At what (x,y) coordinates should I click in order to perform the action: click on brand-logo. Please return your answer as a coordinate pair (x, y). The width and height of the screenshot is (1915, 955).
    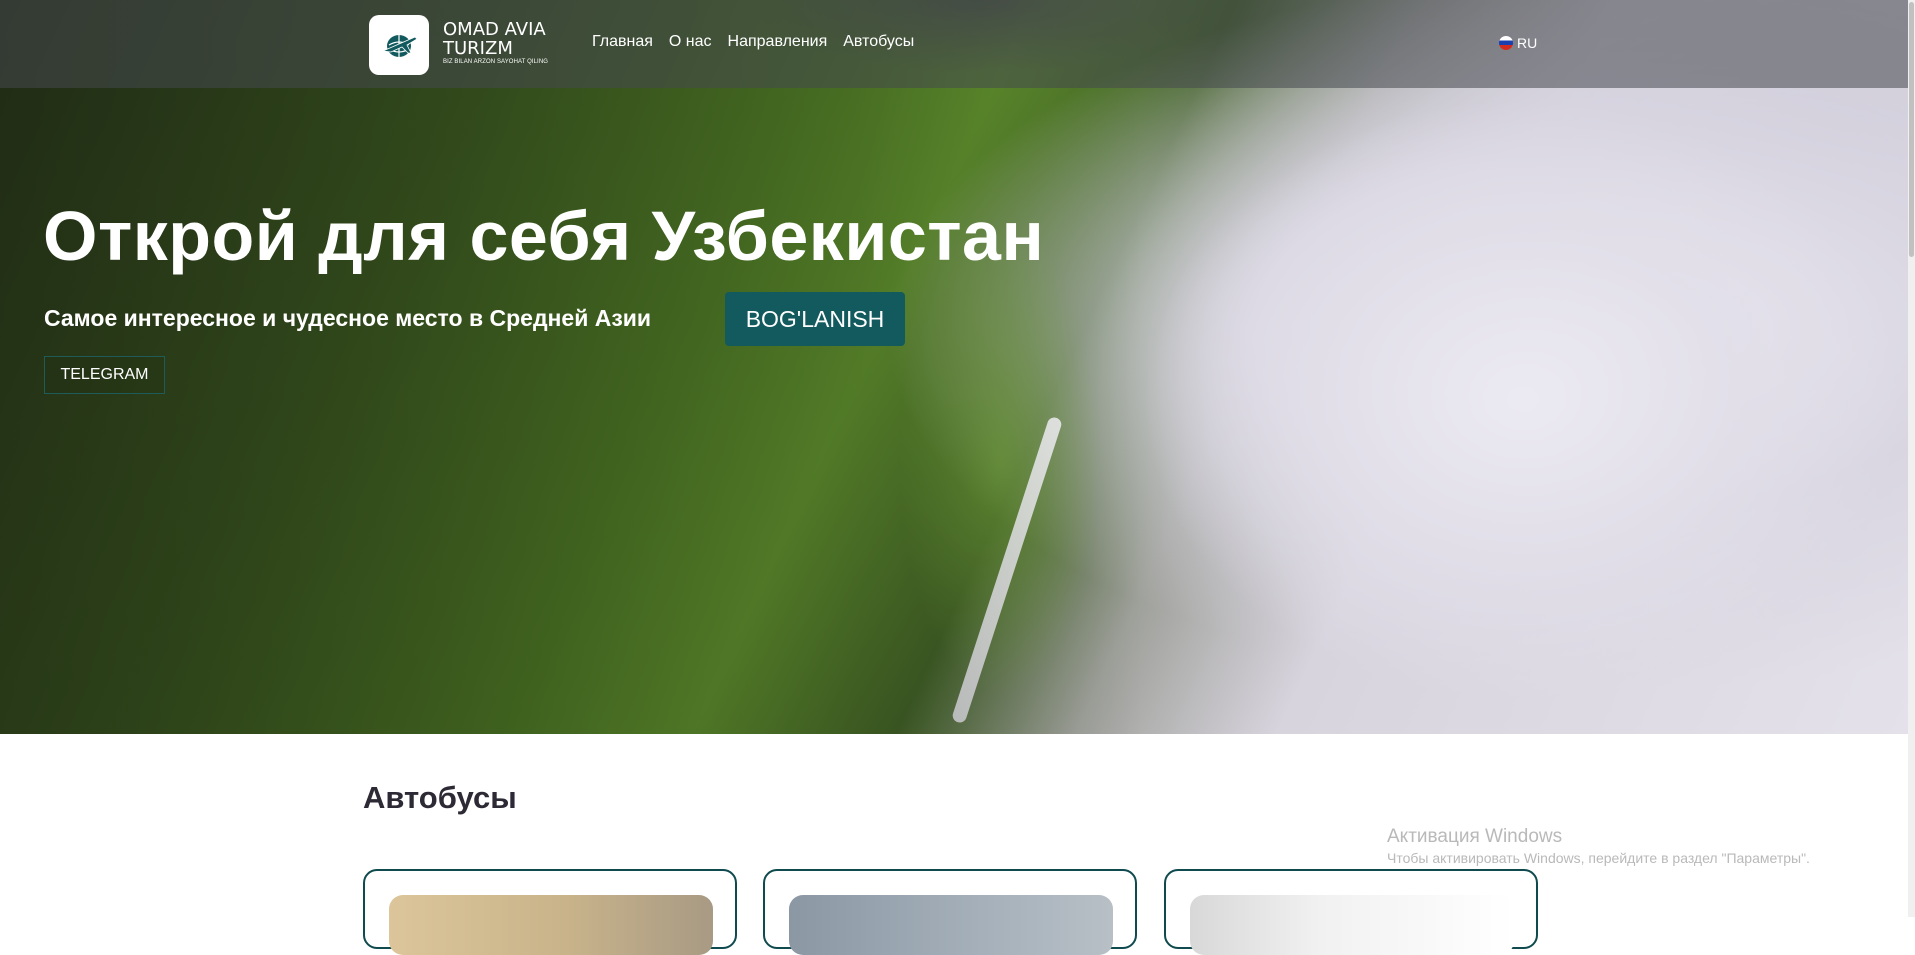
    Looking at the image, I should click on (399, 45).